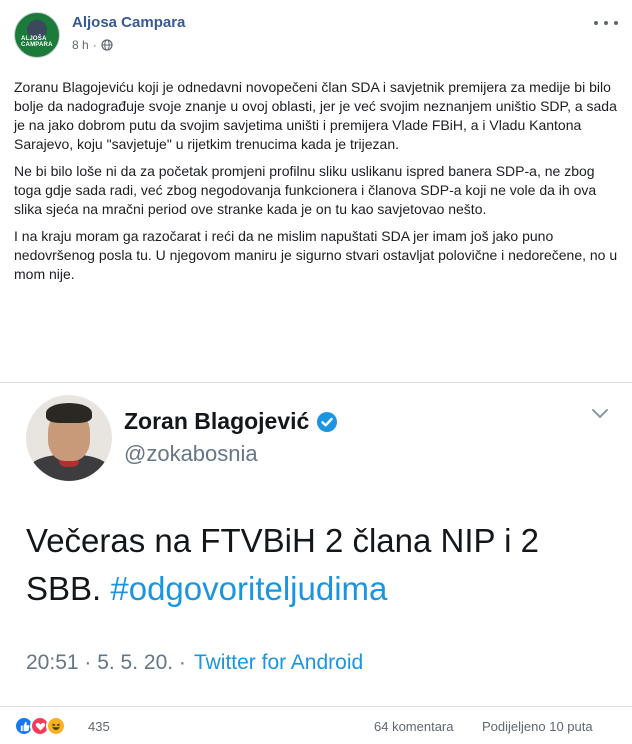 The width and height of the screenshot is (632, 744). I want to click on tweet-author-name: Zoran Blagojević, so click(217, 421).